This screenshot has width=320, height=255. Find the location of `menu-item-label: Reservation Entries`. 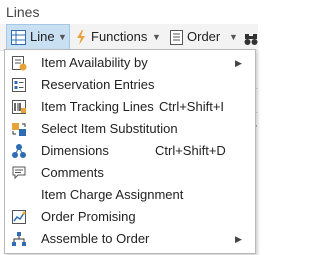

menu-item-label: Reservation Entries is located at coordinates (98, 84).